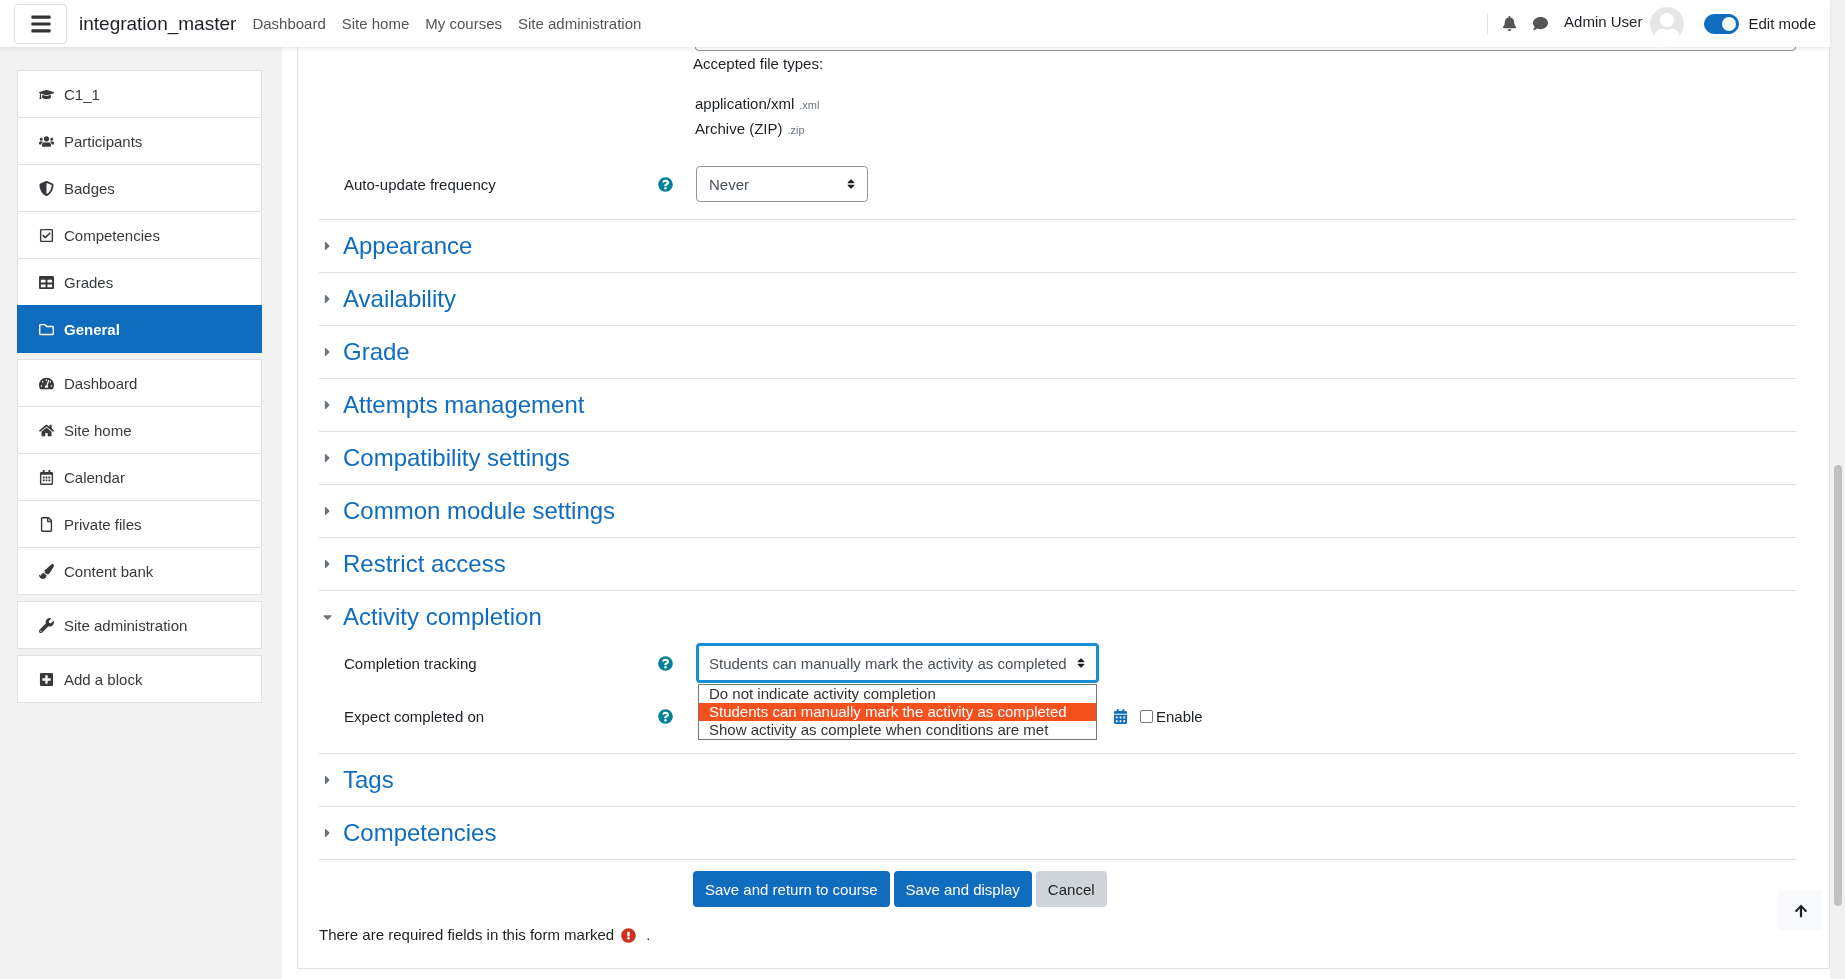  Describe the element at coordinates (1722, 23) in the screenshot. I see `edit-mode-toggle` at that location.